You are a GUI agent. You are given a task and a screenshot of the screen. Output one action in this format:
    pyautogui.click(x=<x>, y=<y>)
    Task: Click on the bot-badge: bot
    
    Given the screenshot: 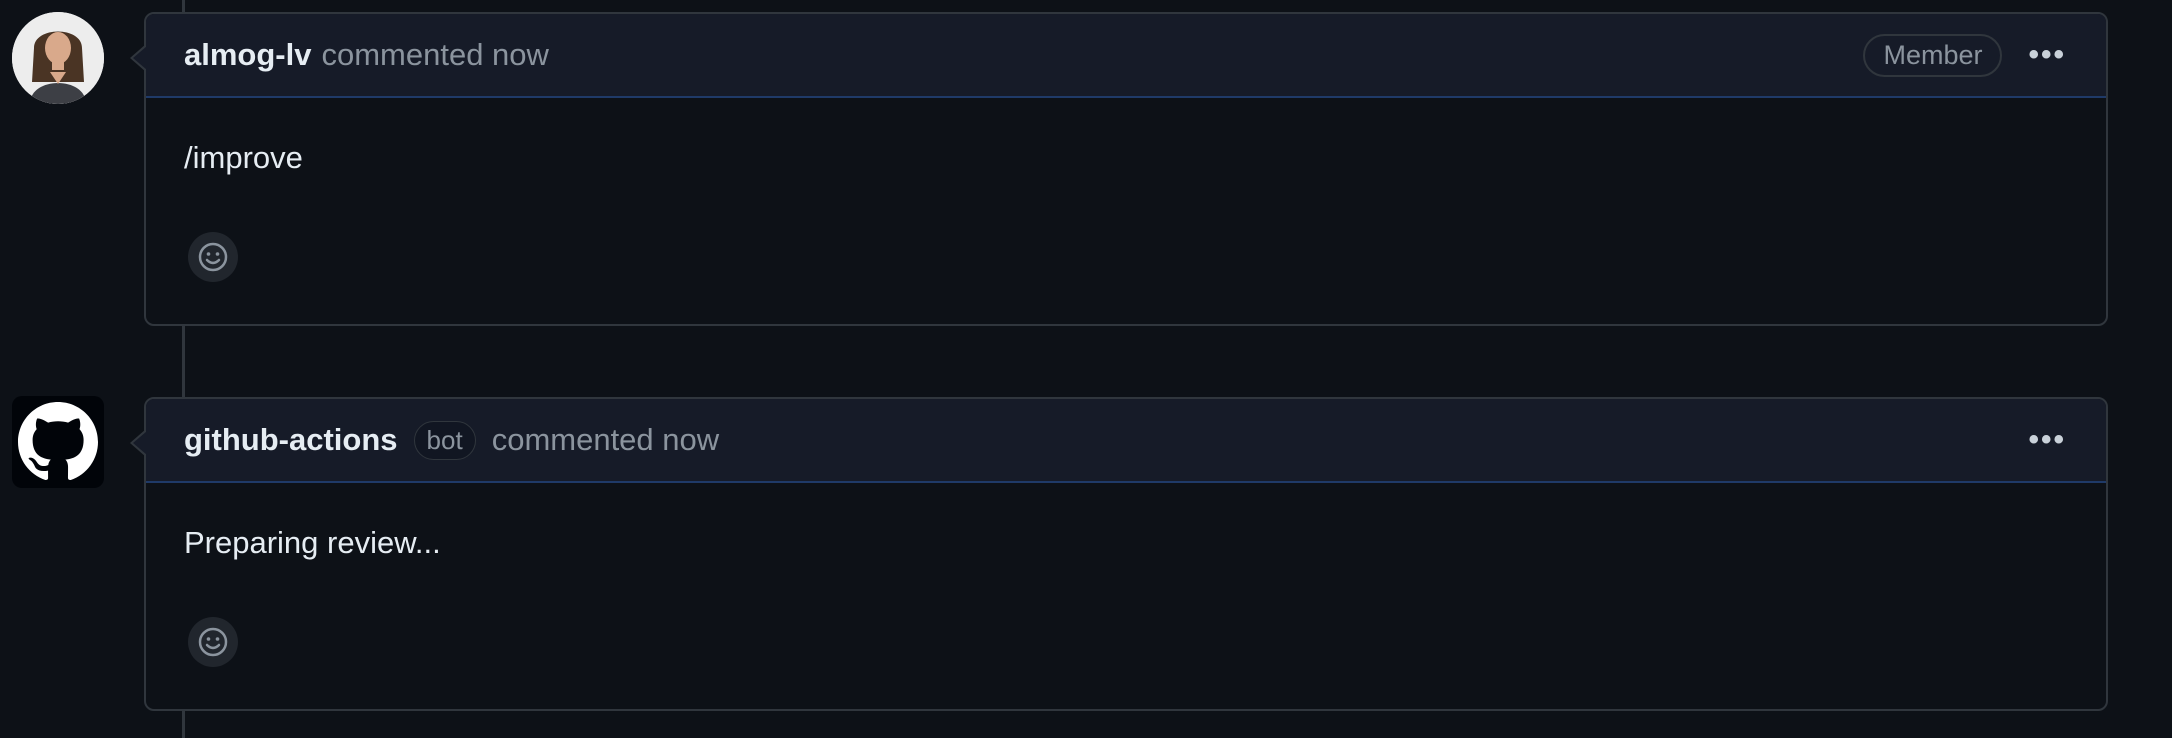 What is the action you would take?
    pyautogui.click(x=444, y=440)
    